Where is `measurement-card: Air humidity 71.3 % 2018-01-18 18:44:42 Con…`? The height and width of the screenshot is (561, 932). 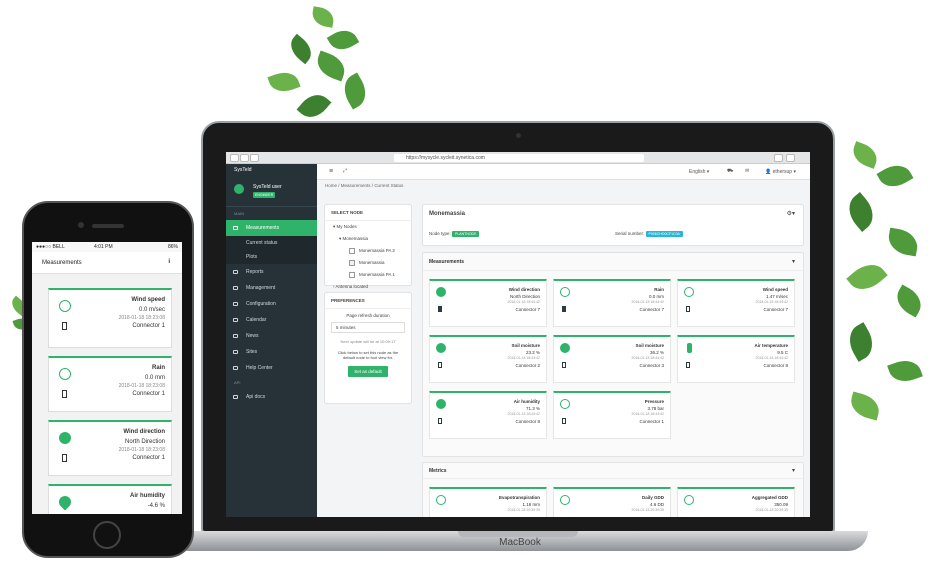 measurement-card: Air humidity 71.3 % 2018-01-18 18:44:42 Con… is located at coordinates (488, 415).